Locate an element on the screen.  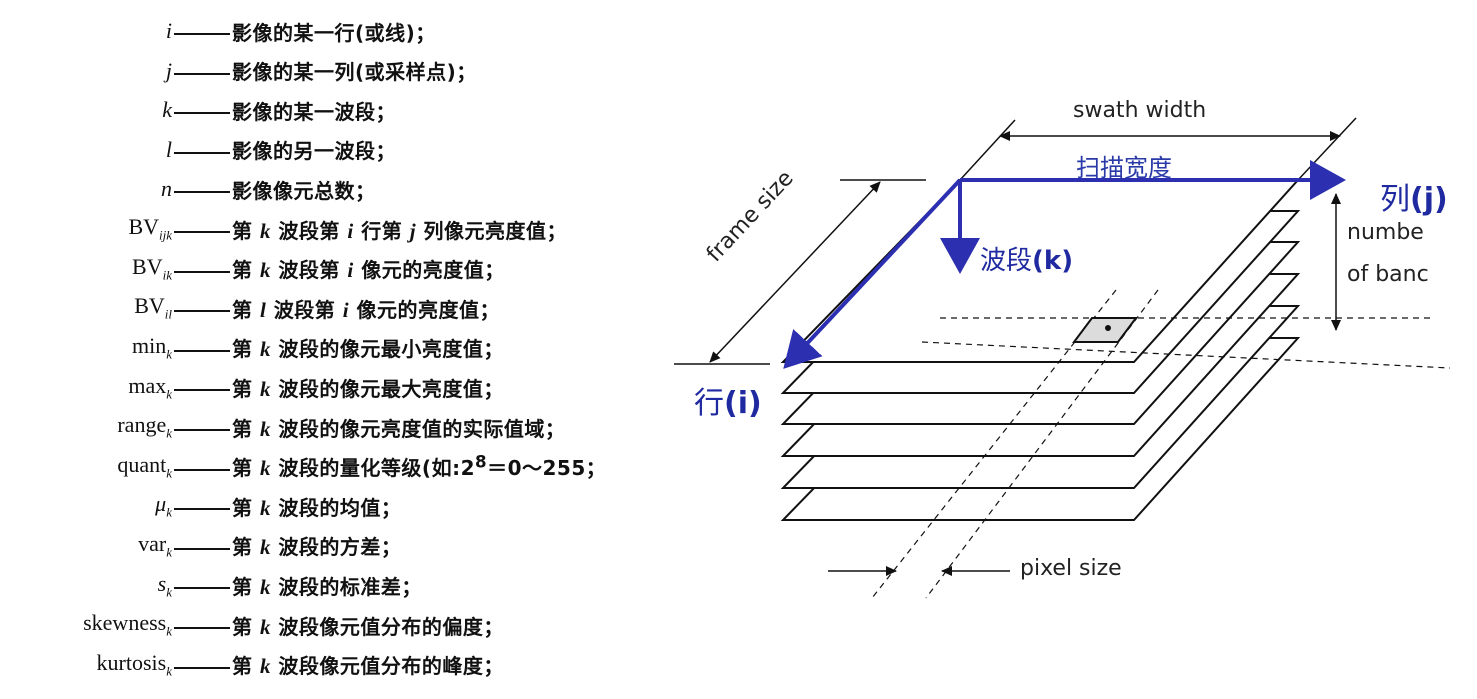
definition-row: kurtosisk 第 k 波段像元值分布的峰度； is located at coordinates (325, 665).